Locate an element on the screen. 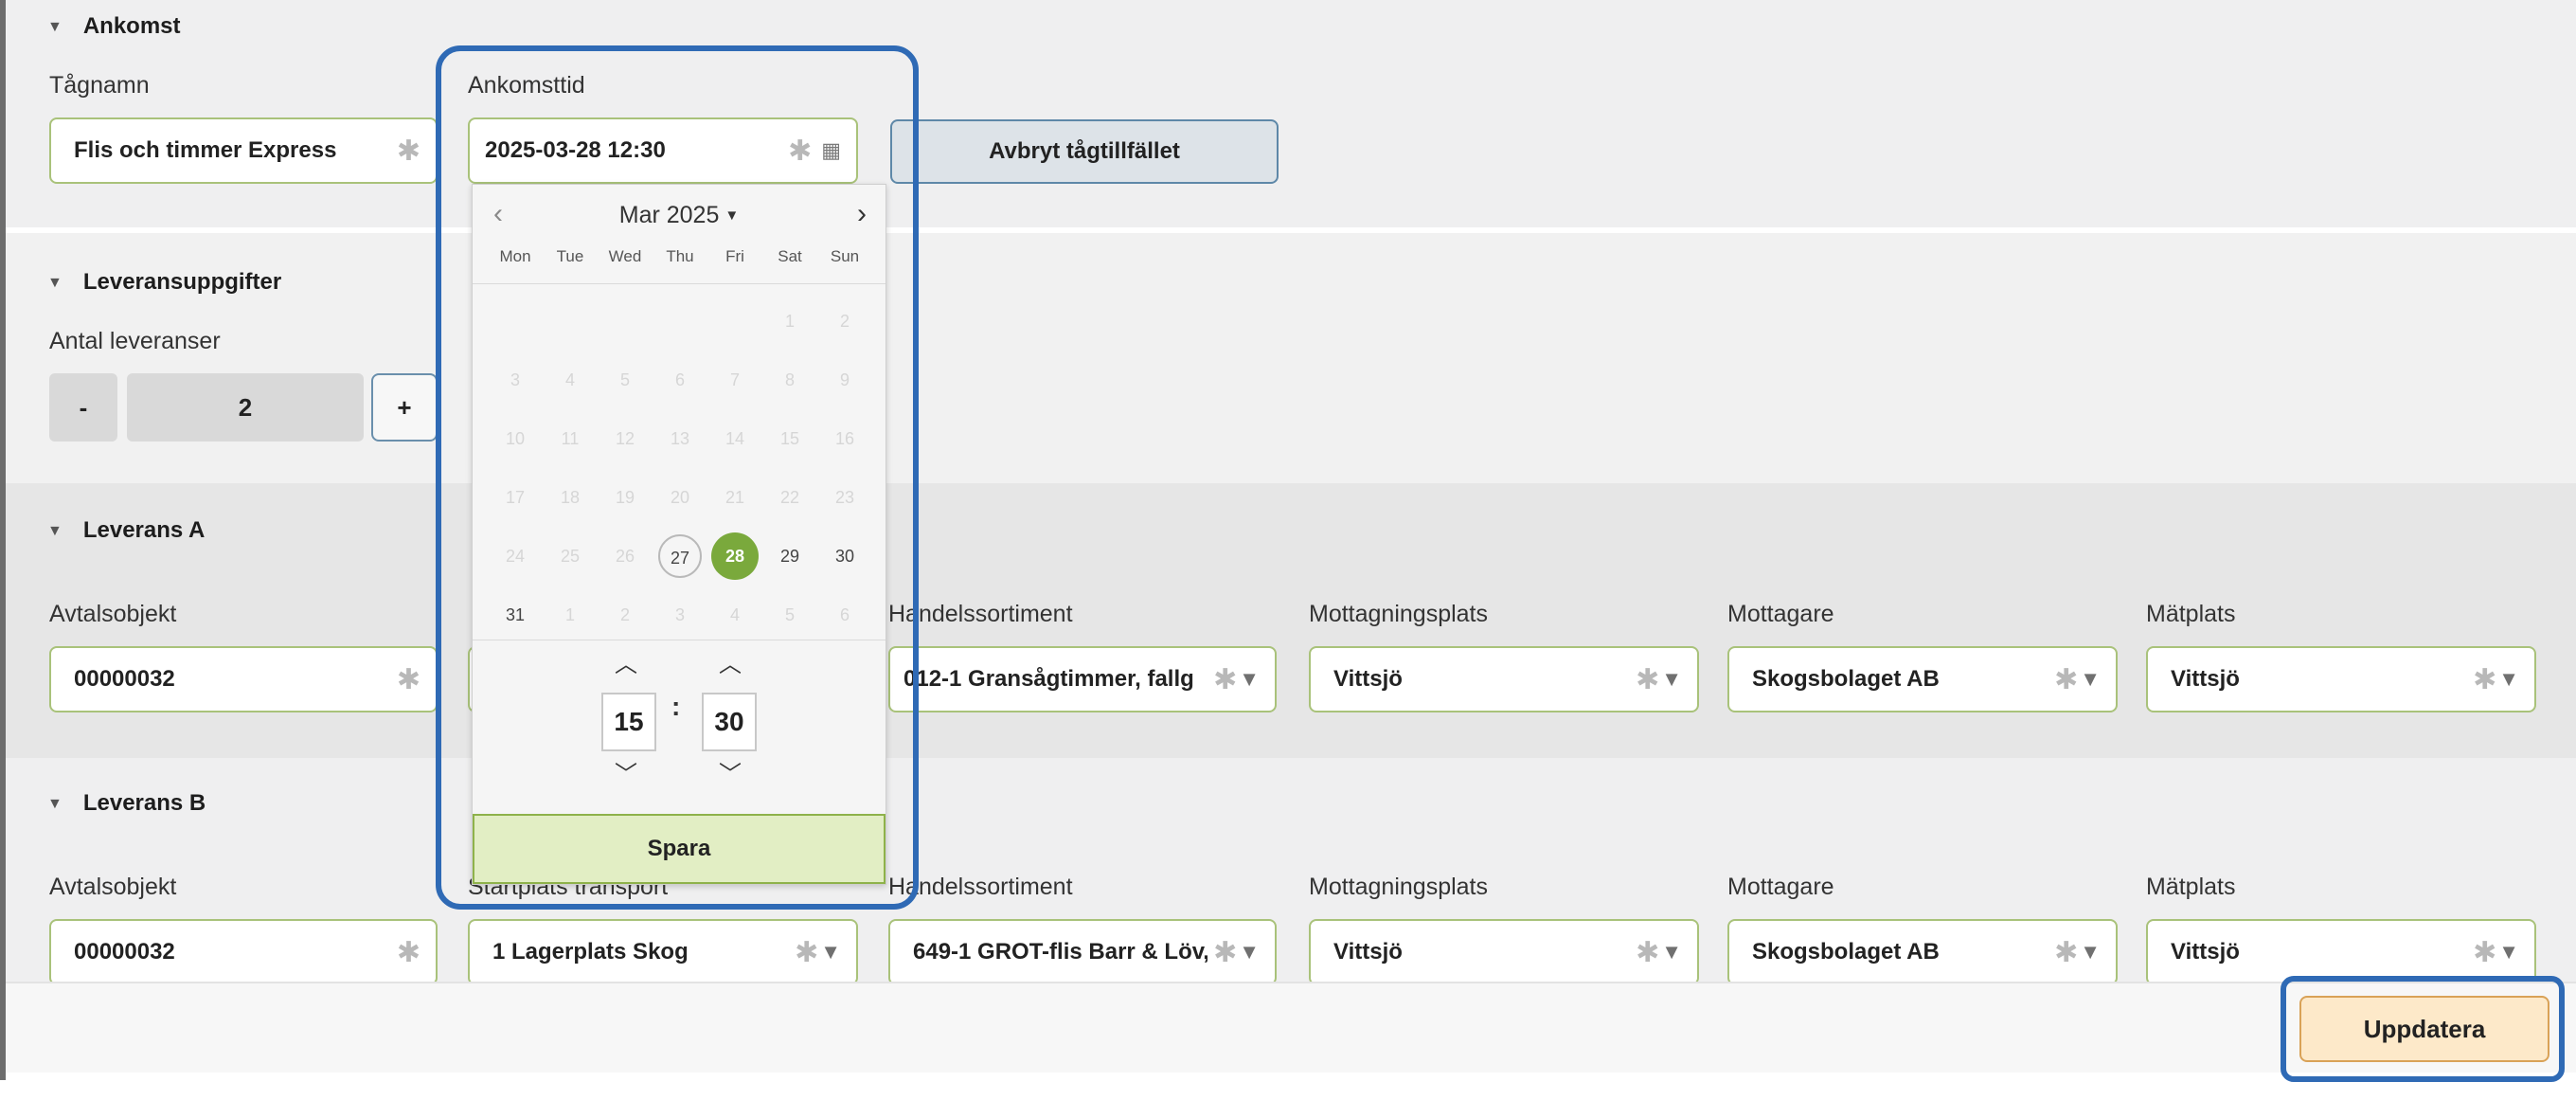 This screenshot has height=1118, width=2576. handelssortiment-select: 012-1 Gransågtimmer, fallg ✱ ▼ is located at coordinates (1082, 679).